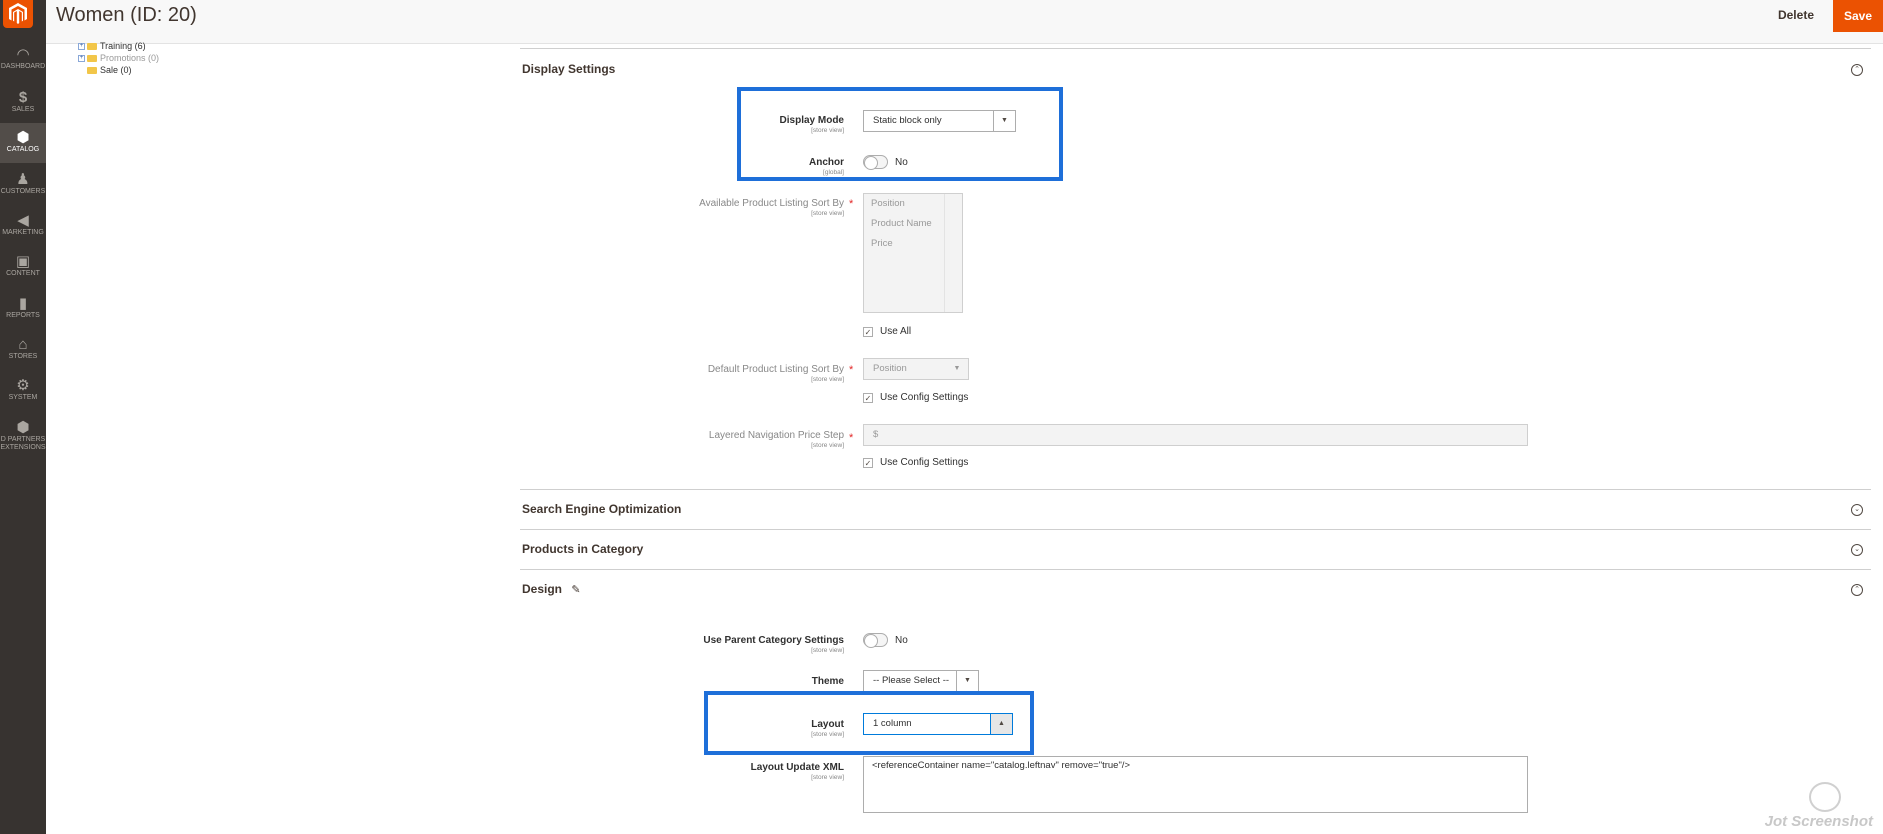  Describe the element at coordinates (827, 445) in the screenshot. I see `price-step-scope: [store view]` at that location.